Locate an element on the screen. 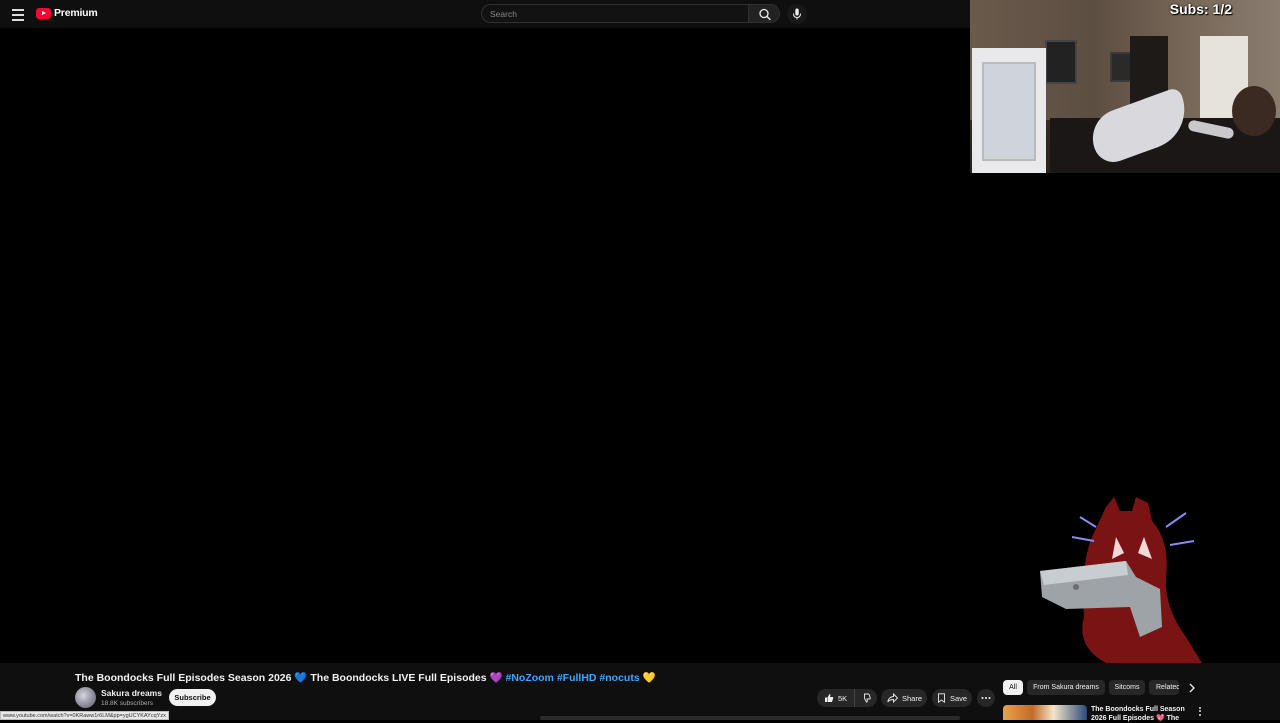  search-icon is located at coordinates (765, 14).